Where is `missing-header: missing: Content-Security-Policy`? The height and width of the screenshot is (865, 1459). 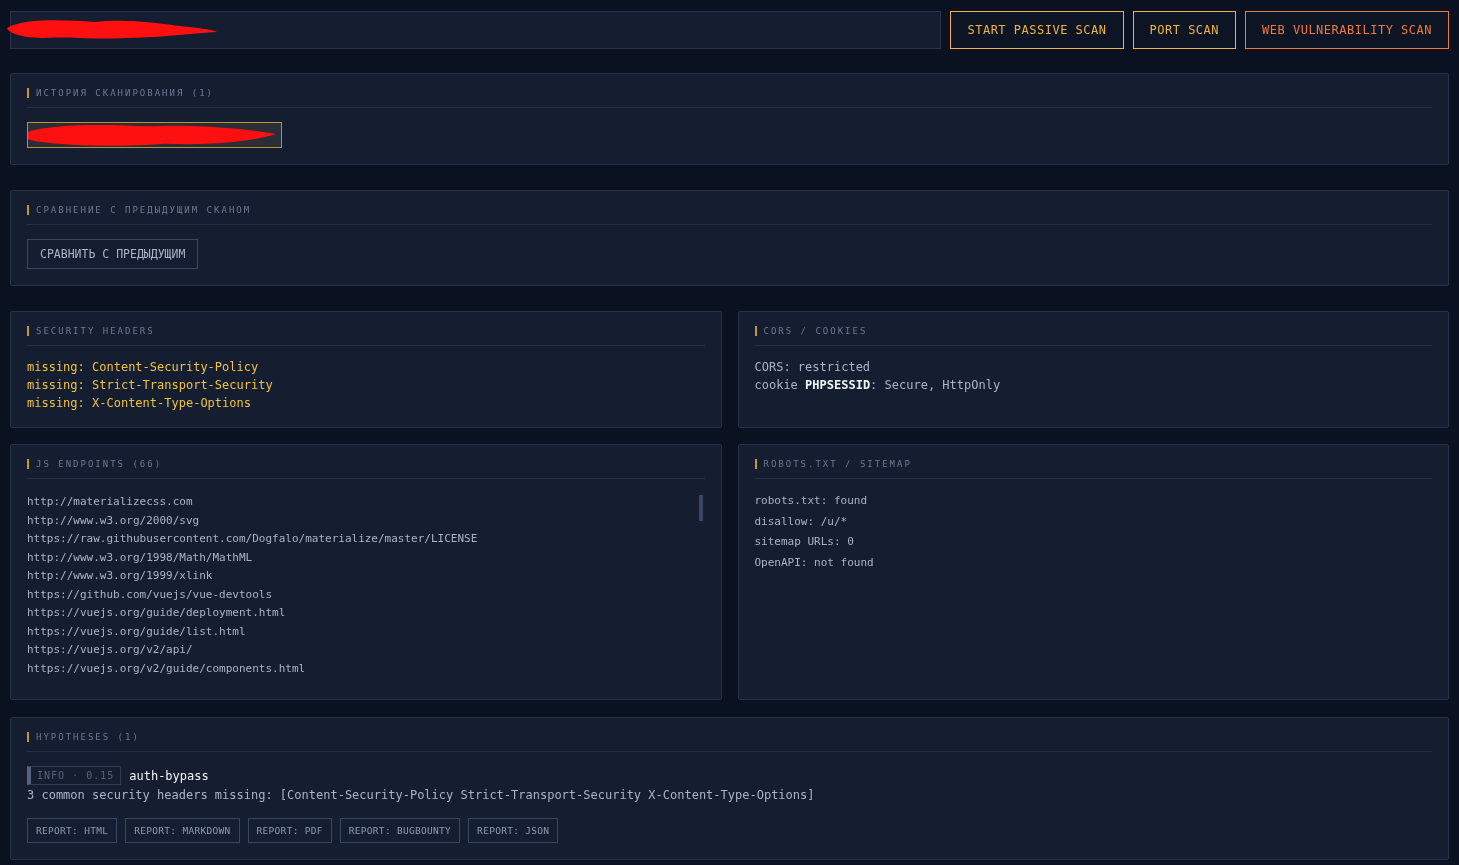
missing-header: missing: Content-Security-Policy is located at coordinates (143, 367).